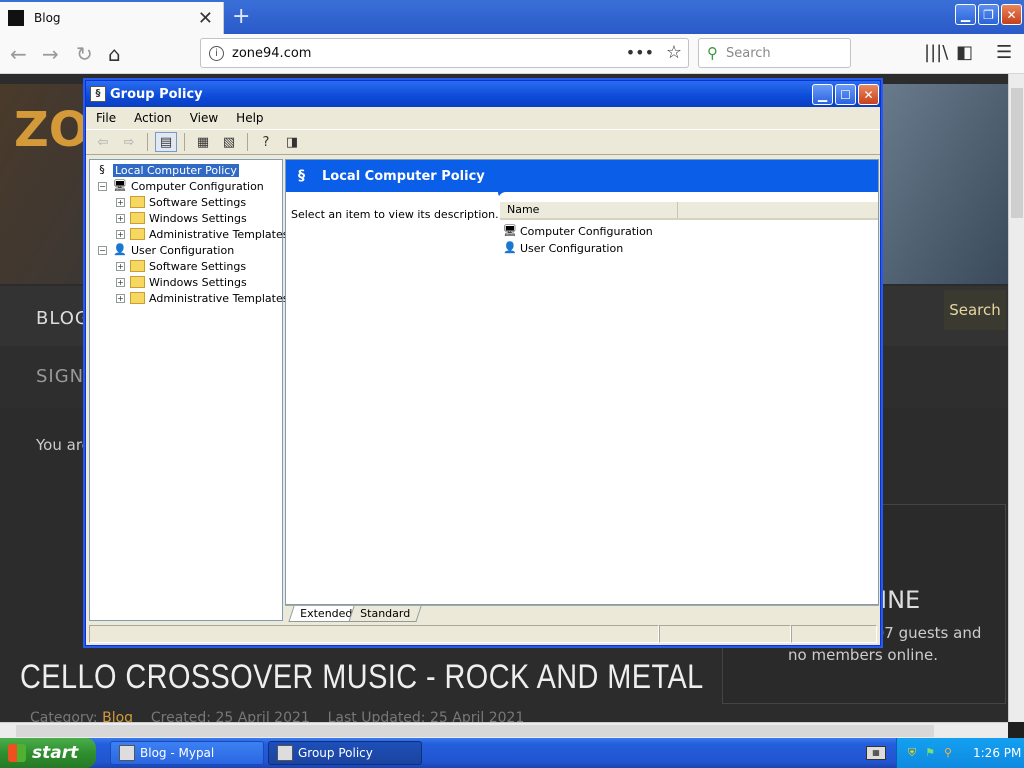 The height and width of the screenshot is (768, 1024). What do you see at coordinates (198, 202) in the screenshot?
I see `tree-label: Software Settings` at bounding box center [198, 202].